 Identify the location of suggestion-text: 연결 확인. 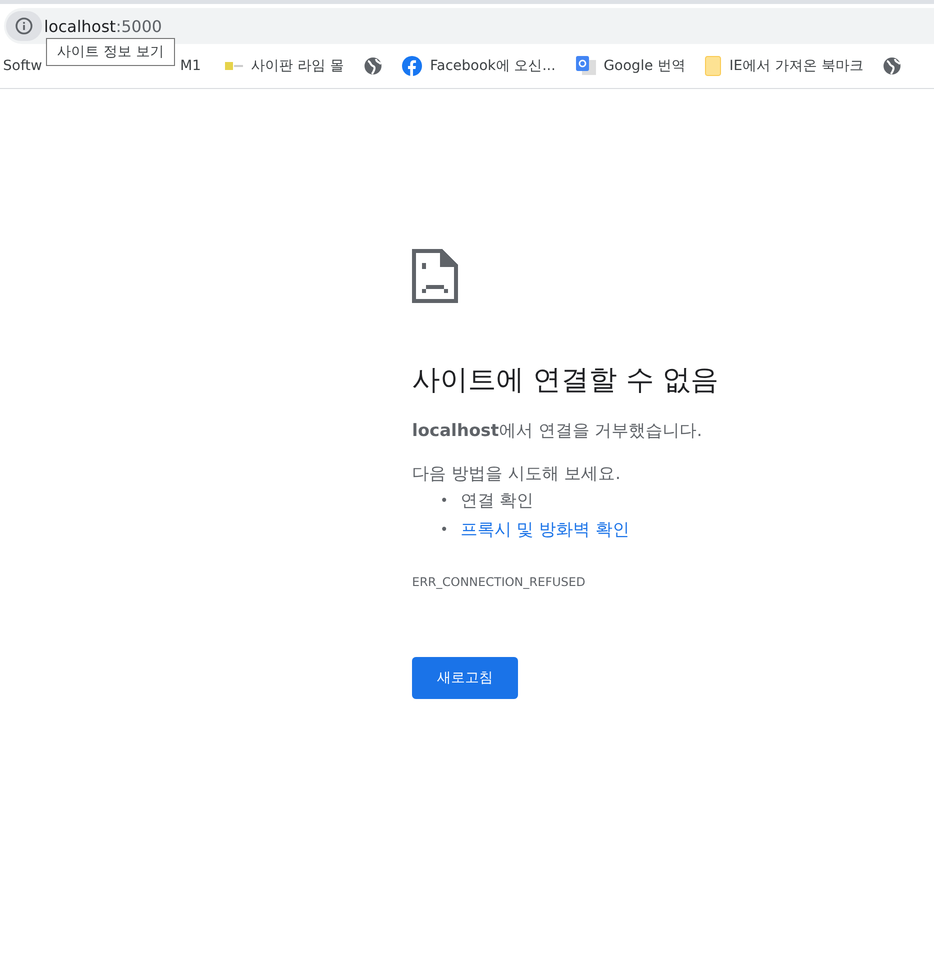
(497, 501).